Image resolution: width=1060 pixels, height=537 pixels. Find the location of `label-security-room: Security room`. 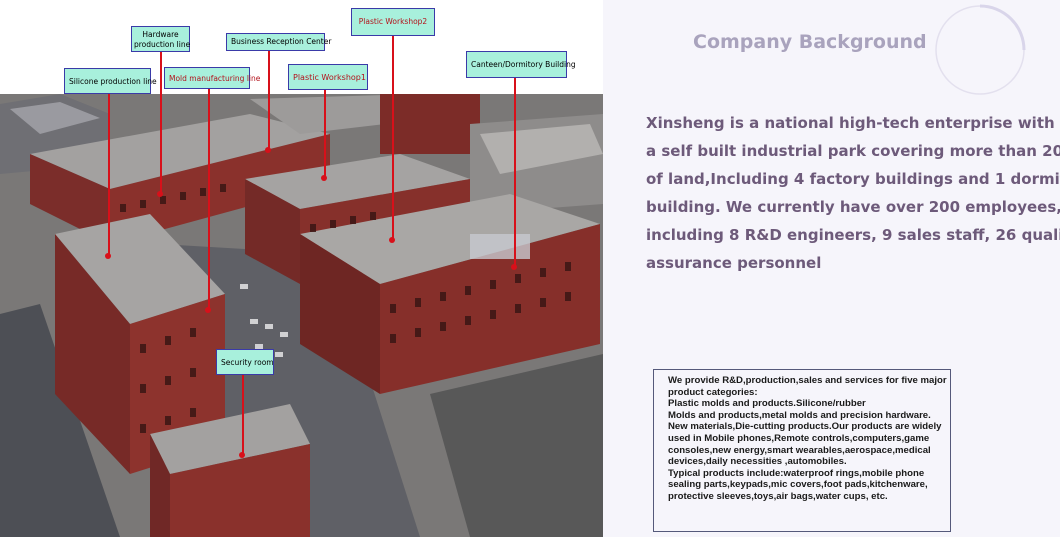

label-security-room: Security room is located at coordinates (245, 362).